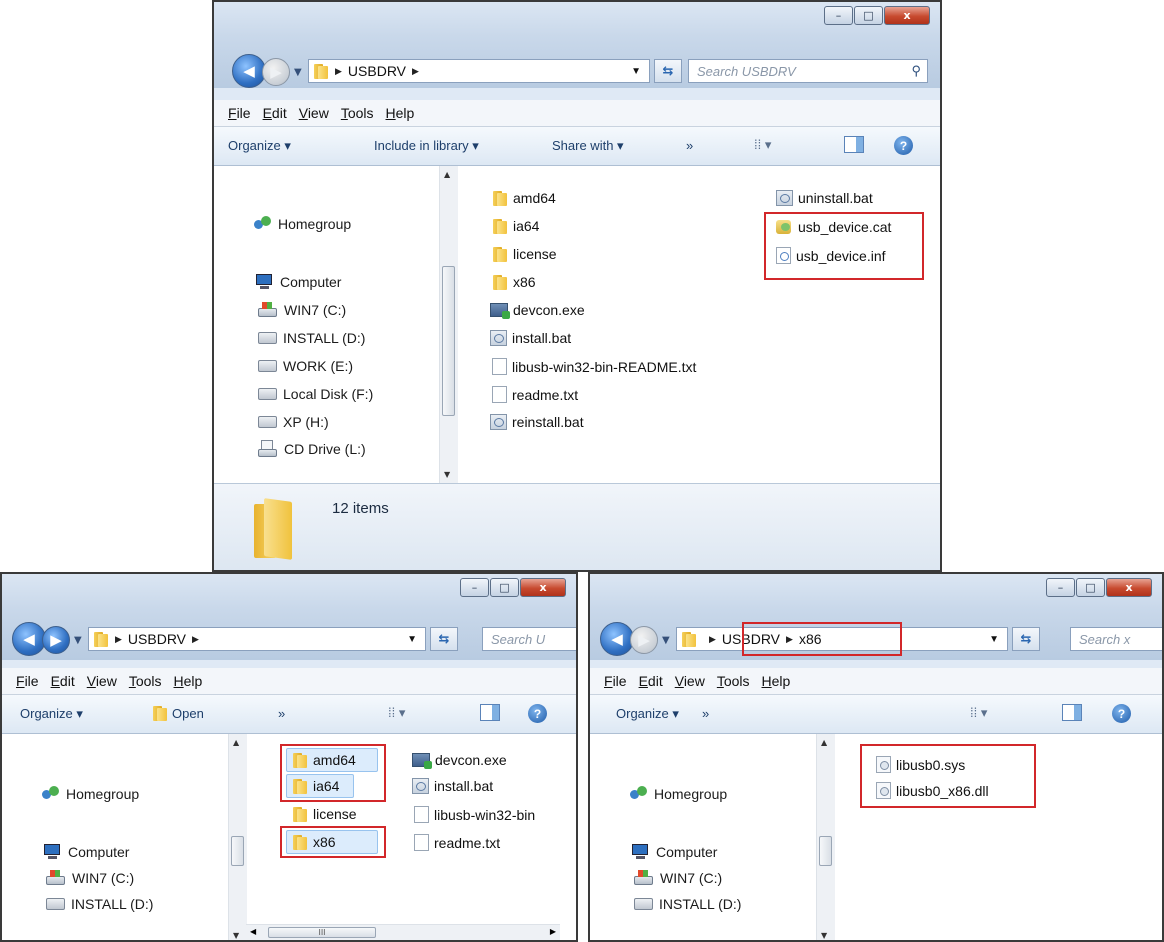  What do you see at coordinates (403, 932) in the screenshot?
I see `horizontal-scrollbar: ◀ III ▶` at bounding box center [403, 932].